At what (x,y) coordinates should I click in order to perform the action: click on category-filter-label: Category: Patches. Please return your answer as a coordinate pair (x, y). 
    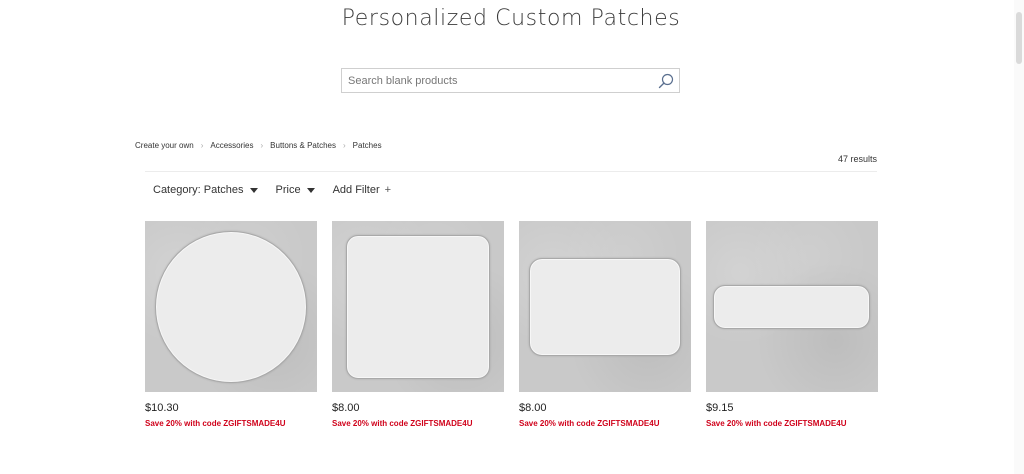
    Looking at the image, I should click on (198, 190).